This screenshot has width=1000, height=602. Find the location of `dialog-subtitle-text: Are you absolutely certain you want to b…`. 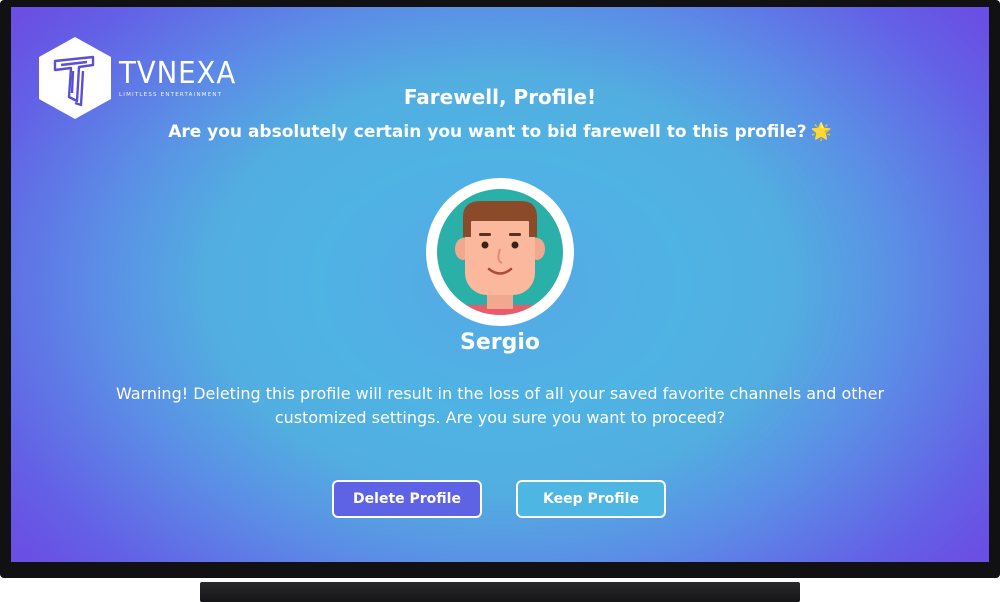

dialog-subtitle-text: Are you absolutely certain you want to b… is located at coordinates (487, 132).